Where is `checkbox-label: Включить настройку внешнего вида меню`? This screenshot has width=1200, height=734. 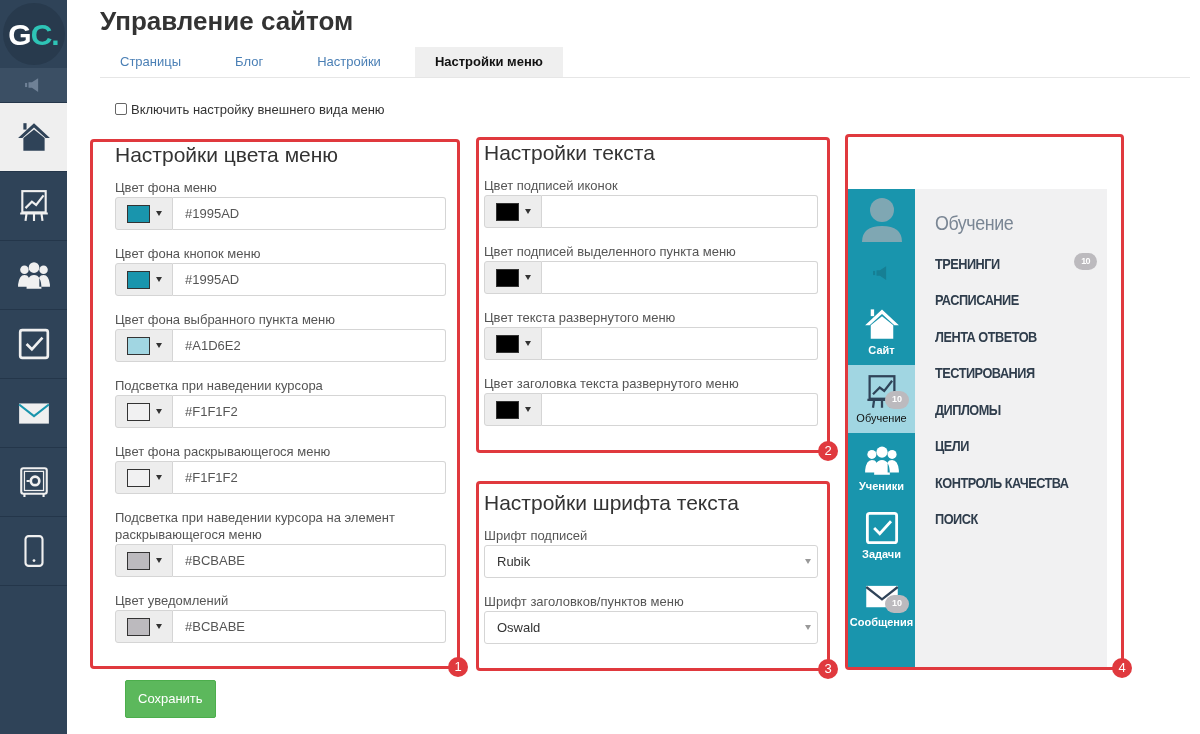
checkbox-label: Включить настройку внешнего вида меню is located at coordinates (258, 109).